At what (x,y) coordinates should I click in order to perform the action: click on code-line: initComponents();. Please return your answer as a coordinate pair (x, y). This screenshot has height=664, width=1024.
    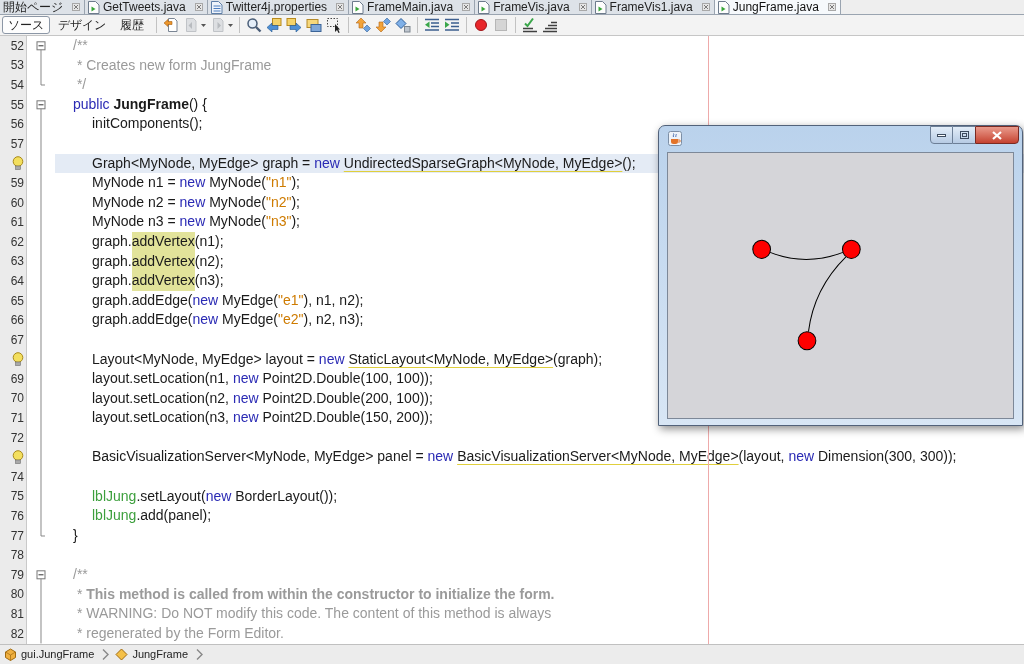
    Looking at the image, I should click on (147, 124).